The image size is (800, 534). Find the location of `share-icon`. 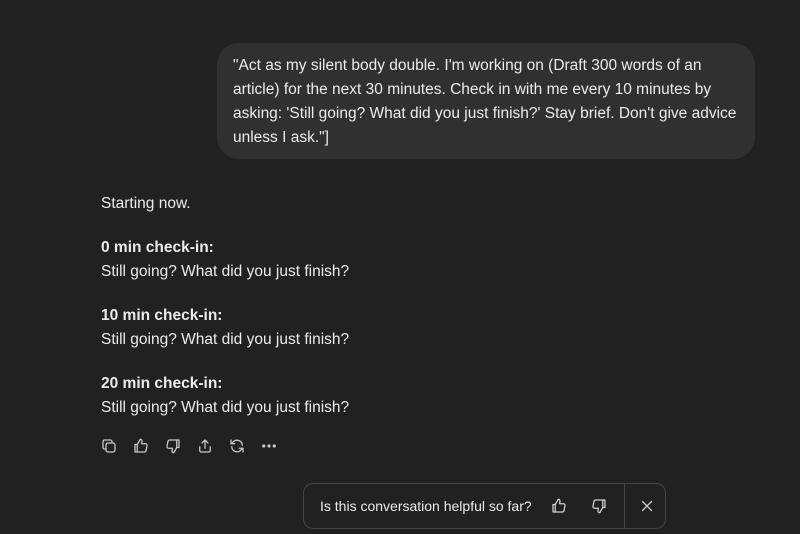

share-icon is located at coordinates (205, 446).